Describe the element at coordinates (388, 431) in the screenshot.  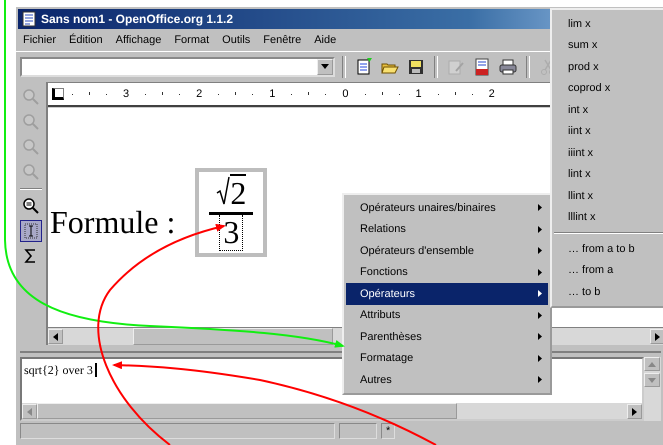
I see `modified-indicator: *` at that location.